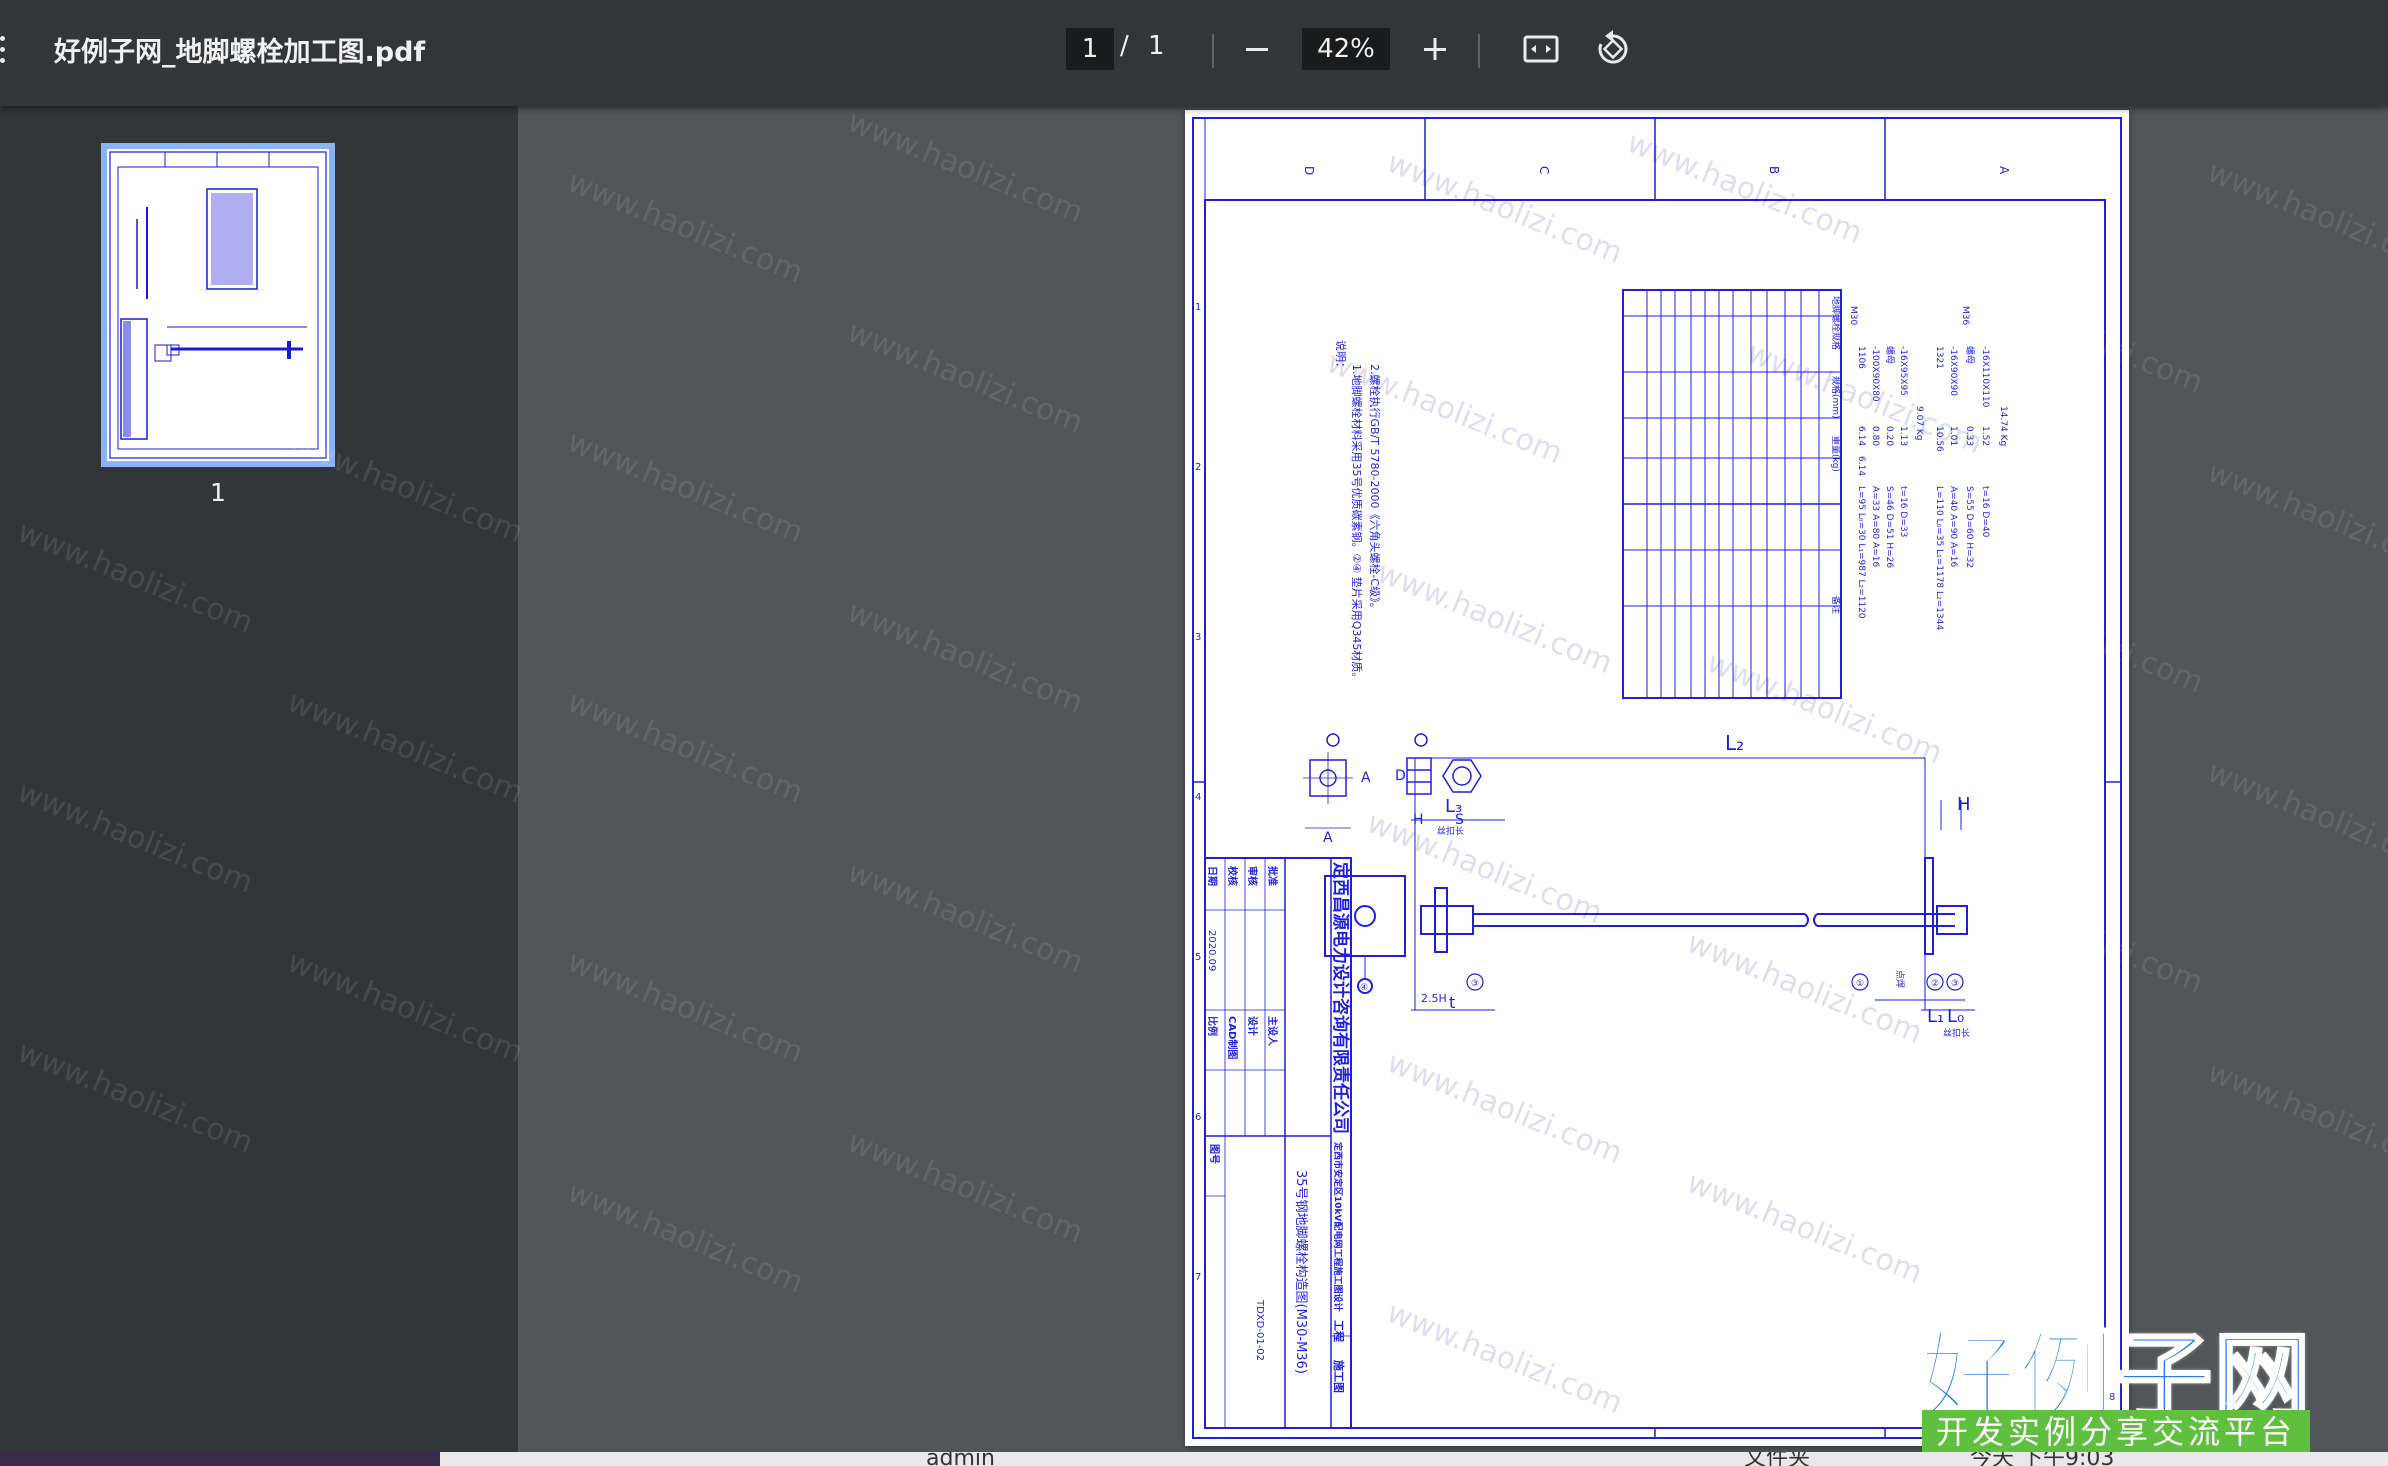 The width and height of the screenshot is (2388, 1466). Describe the element at coordinates (1364, 988) in the screenshot. I see `callout-4: ④` at that location.